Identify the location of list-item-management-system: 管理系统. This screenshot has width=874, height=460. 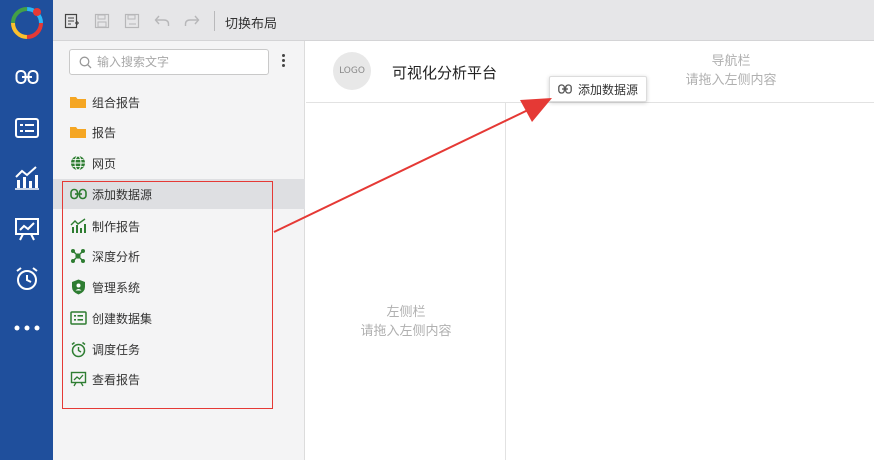
(179, 287).